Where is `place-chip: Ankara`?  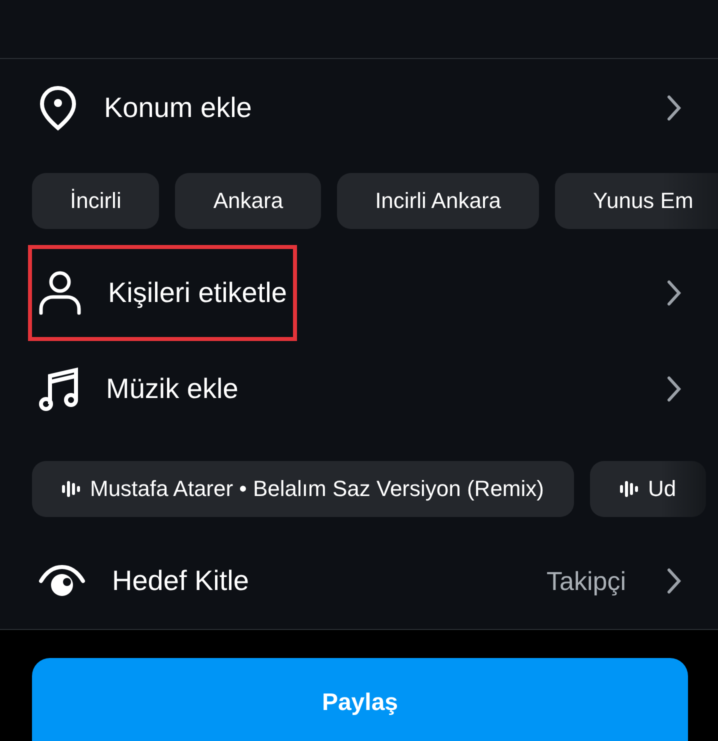 place-chip: Ankara is located at coordinates (248, 201).